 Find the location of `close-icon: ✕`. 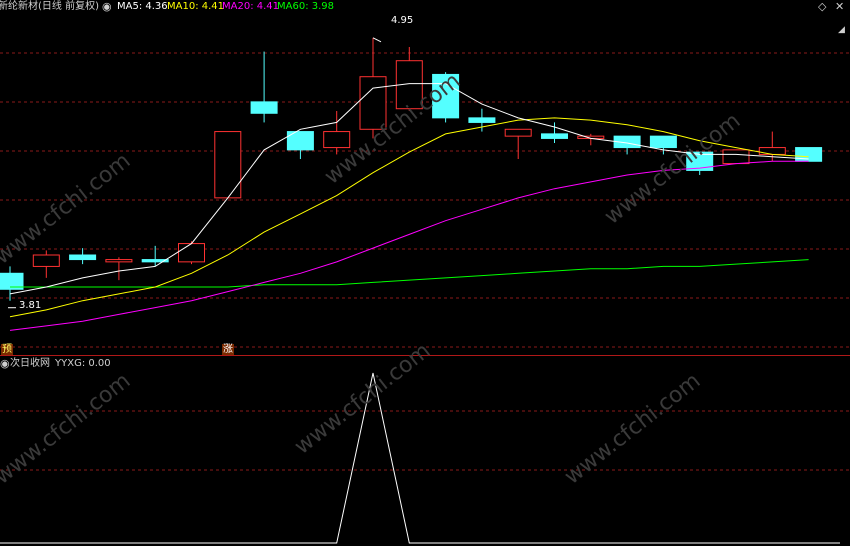

close-icon: ✕ is located at coordinates (839, 7).